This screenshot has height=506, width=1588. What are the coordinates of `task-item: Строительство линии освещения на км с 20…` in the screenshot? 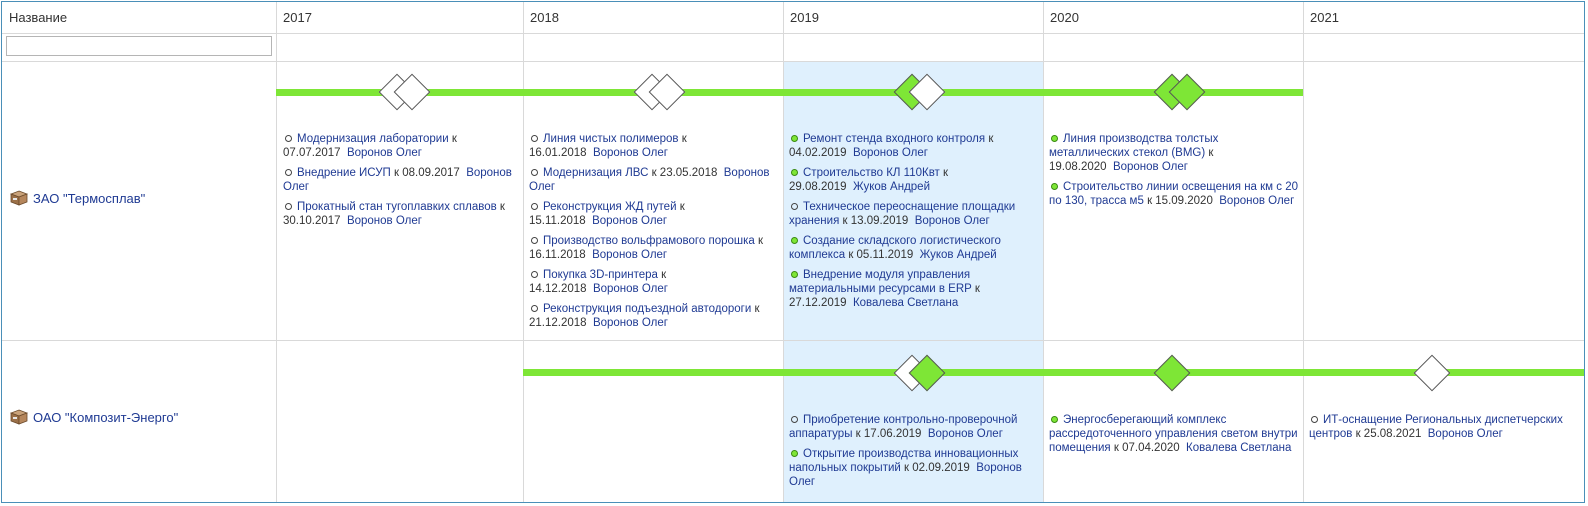 It's located at (1174, 194).